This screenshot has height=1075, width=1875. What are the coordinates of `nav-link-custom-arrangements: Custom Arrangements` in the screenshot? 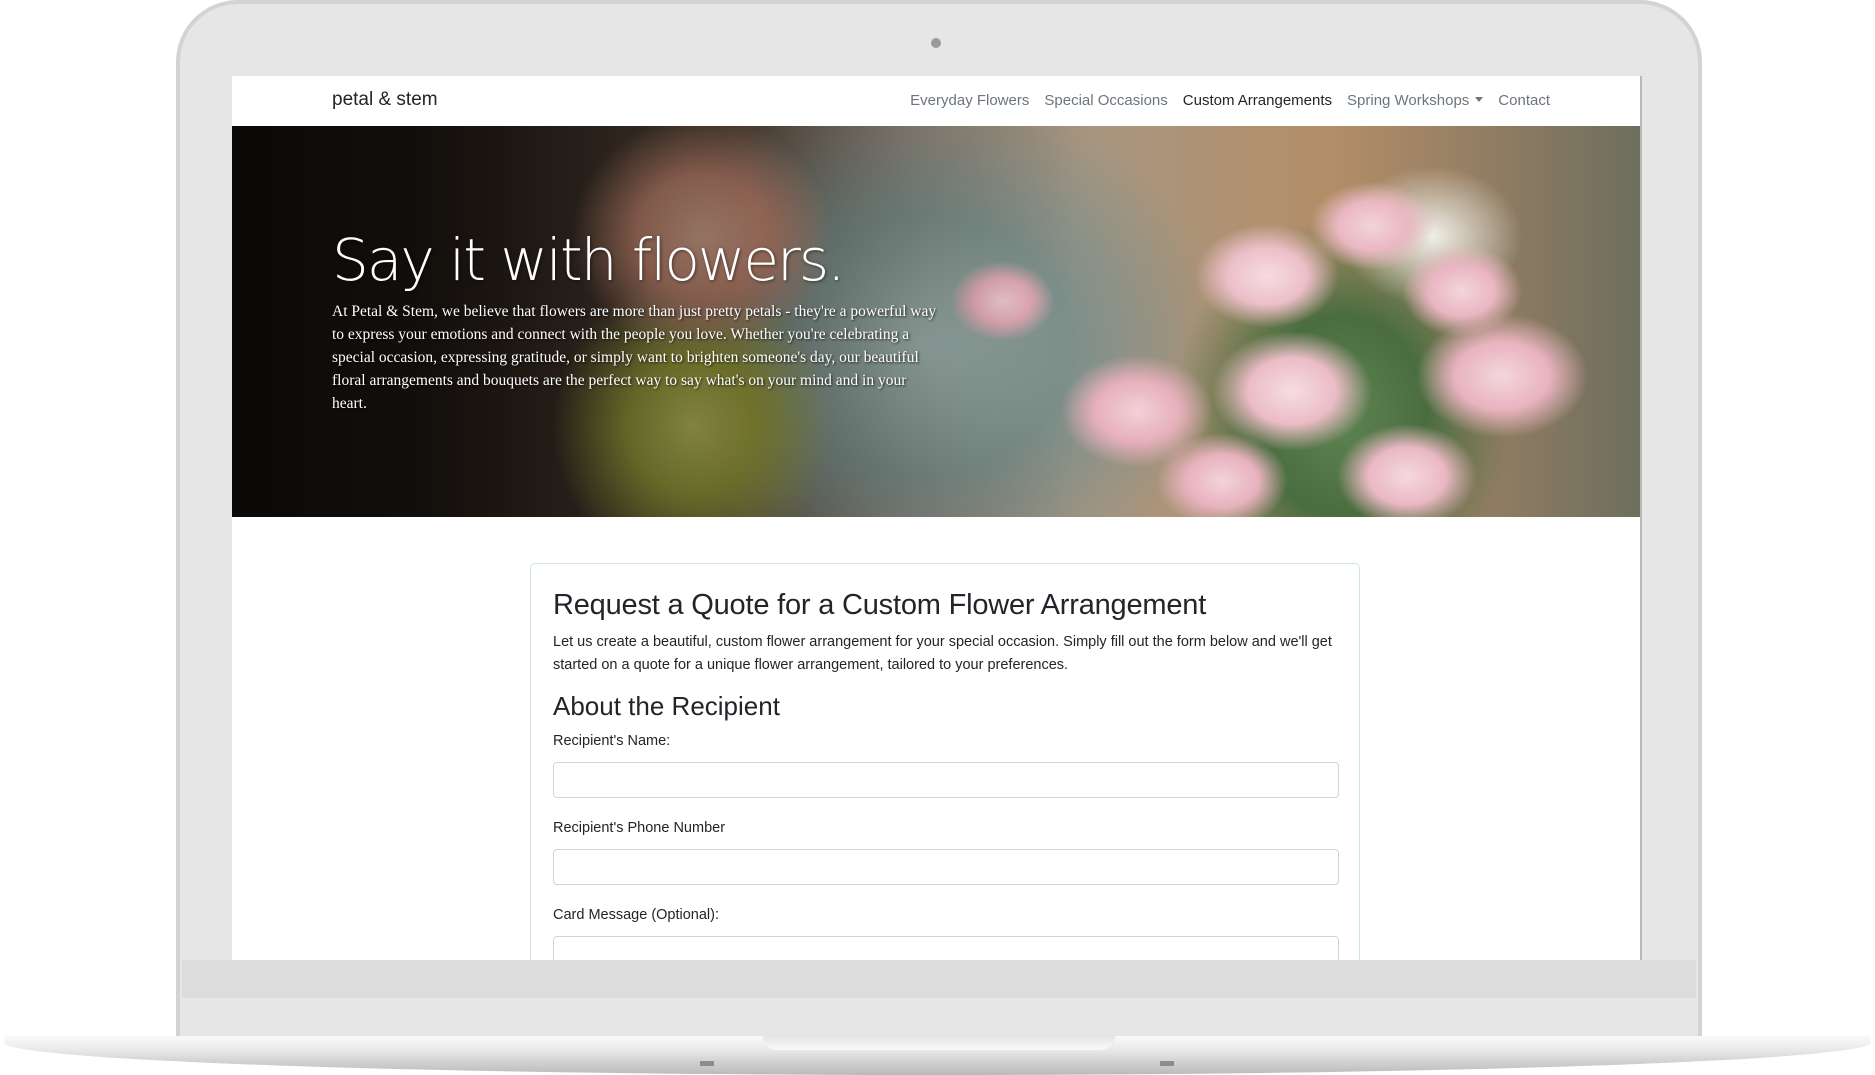 It's located at (1257, 100).